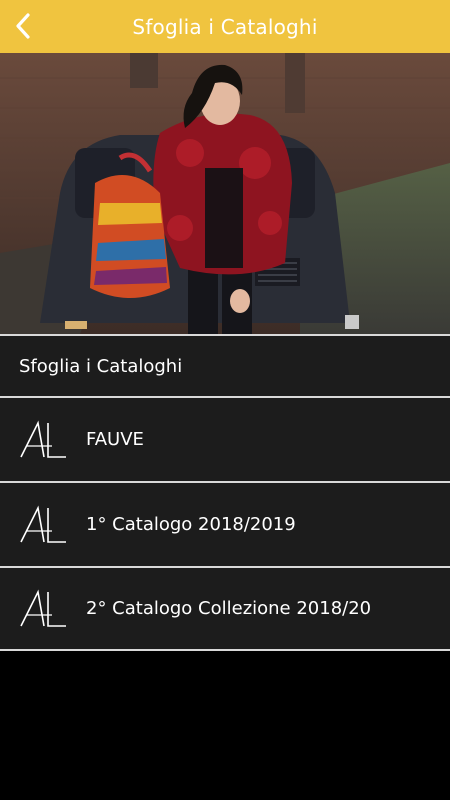 Image resolution: width=450 pixels, height=800 pixels. What do you see at coordinates (229, 608) in the screenshot?
I see `catalog-label: 2° Catalogo Collezione 2018/20` at bounding box center [229, 608].